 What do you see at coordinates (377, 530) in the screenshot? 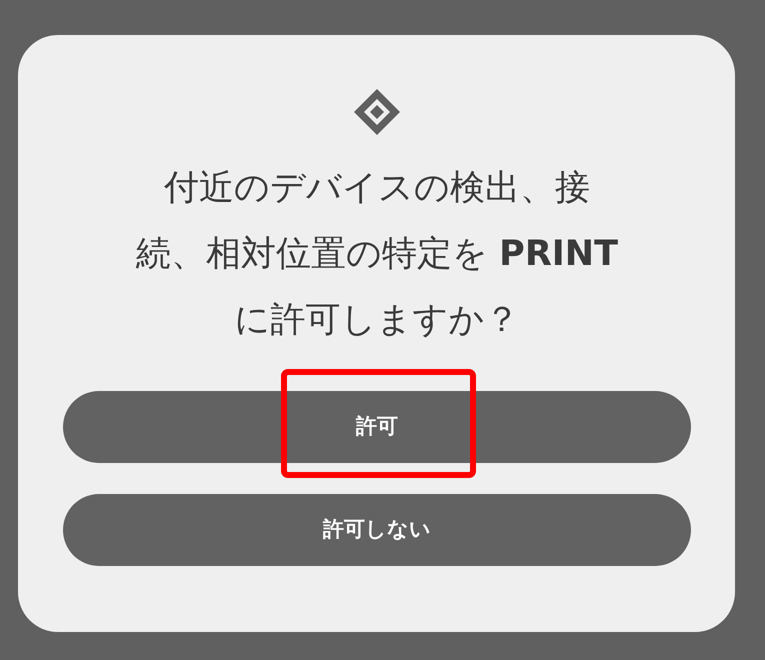
I see `deny-button: 許可しない` at bounding box center [377, 530].